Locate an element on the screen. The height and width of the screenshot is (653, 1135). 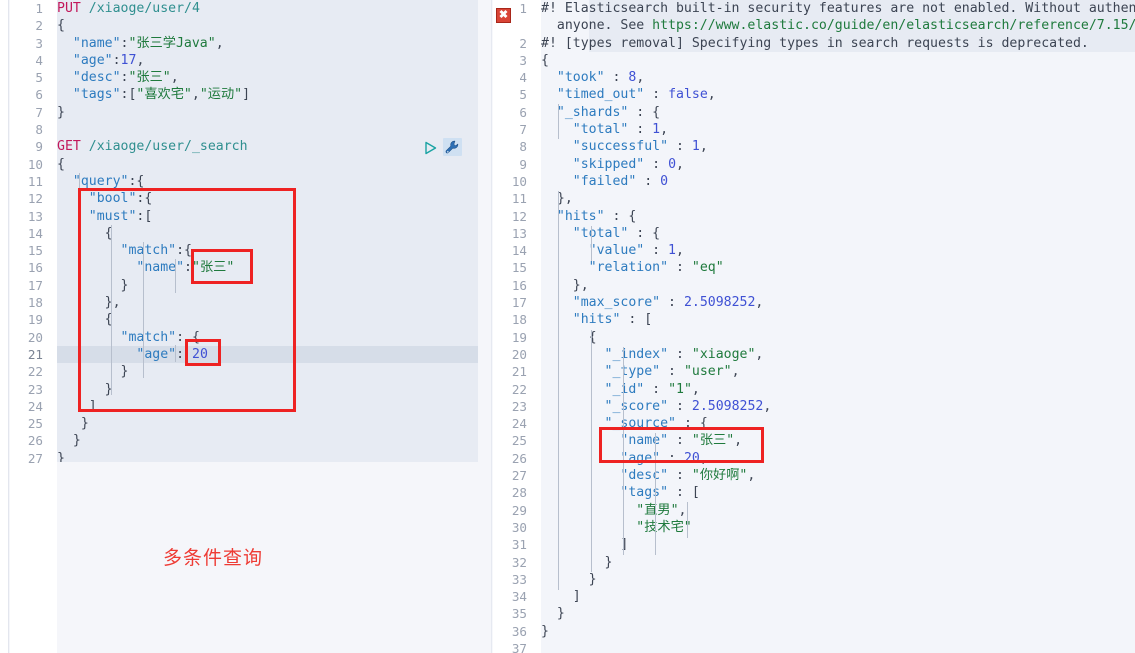
code-token: 20 is located at coordinates (691, 458).